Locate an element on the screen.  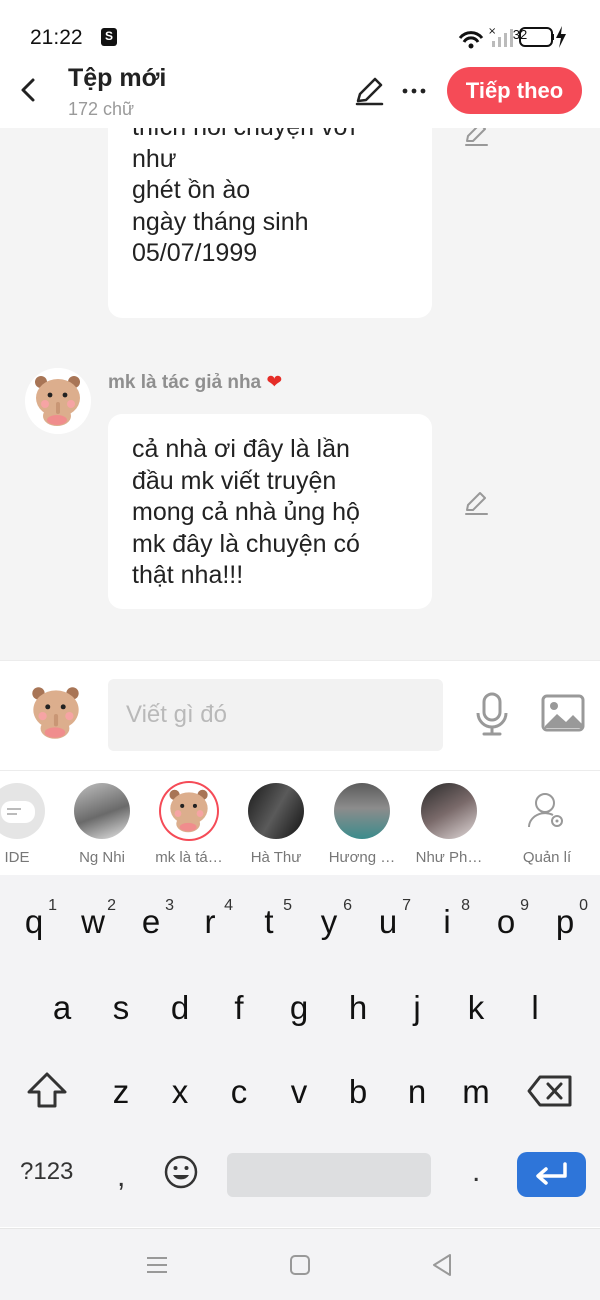
author-label: mk là tác giả nha is located at coordinates (185, 382).